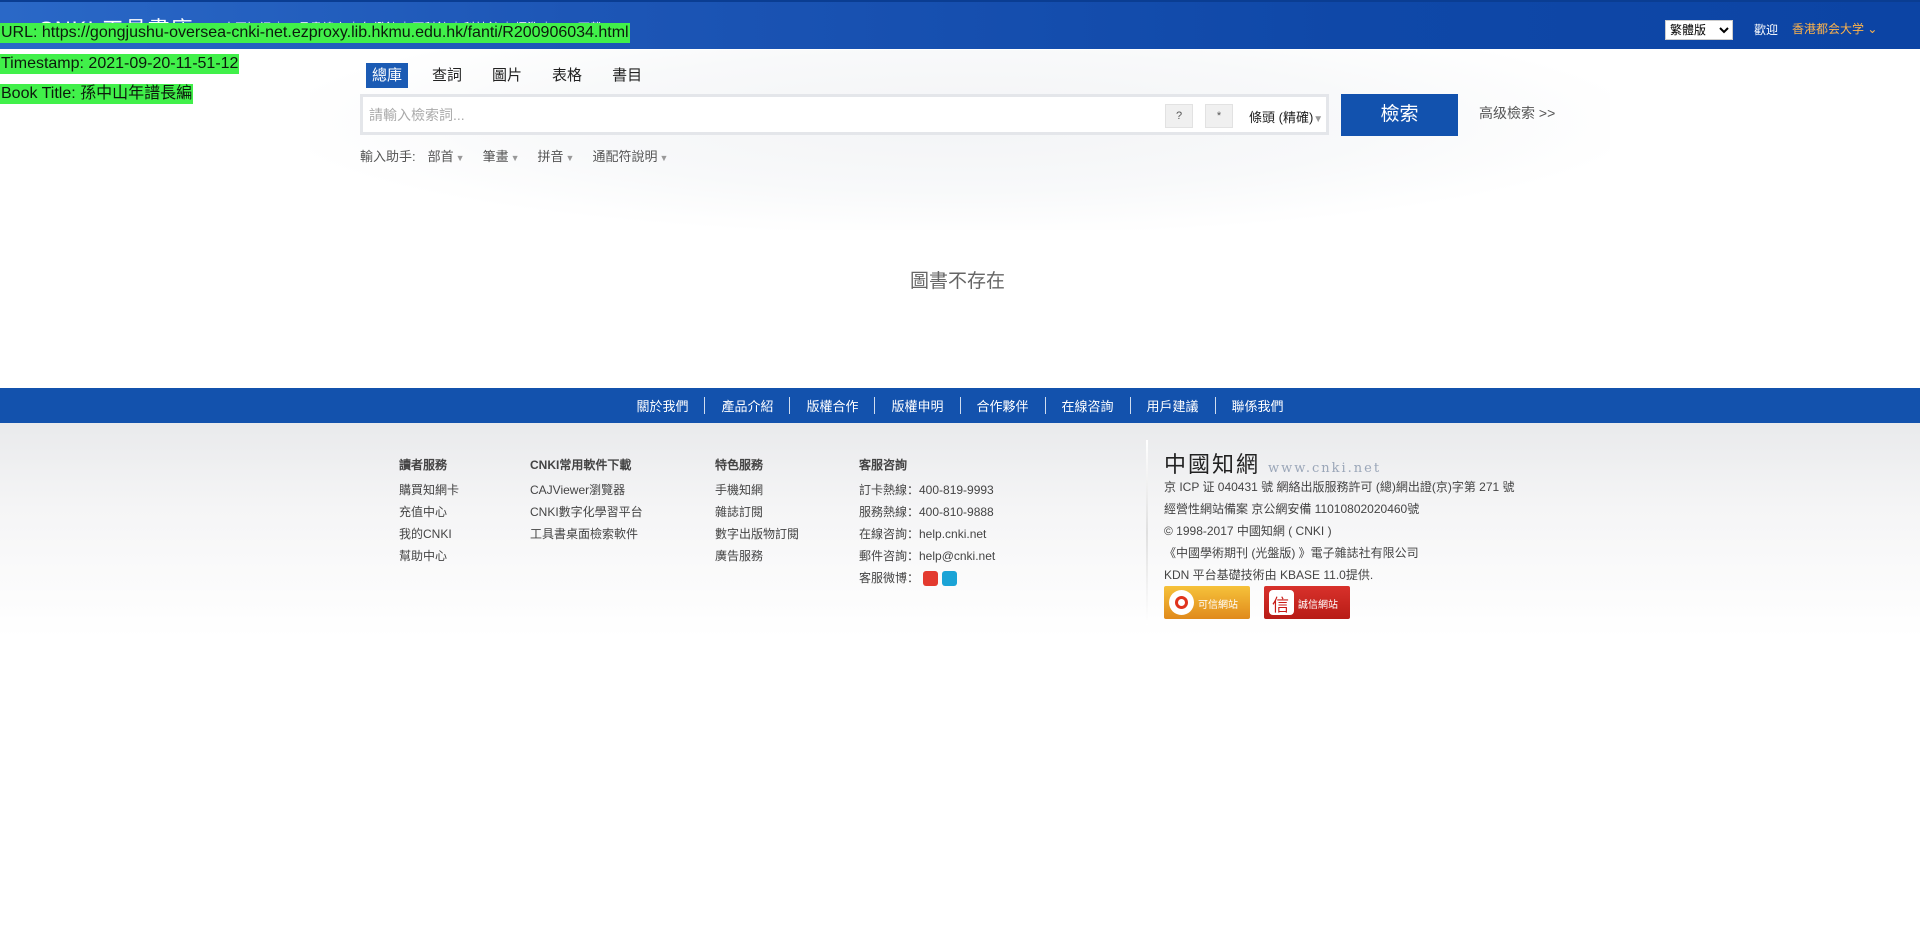  I want to click on footer-info-line: © 1998-2017 中國知網 ( CNKI ), so click(1248, 531).